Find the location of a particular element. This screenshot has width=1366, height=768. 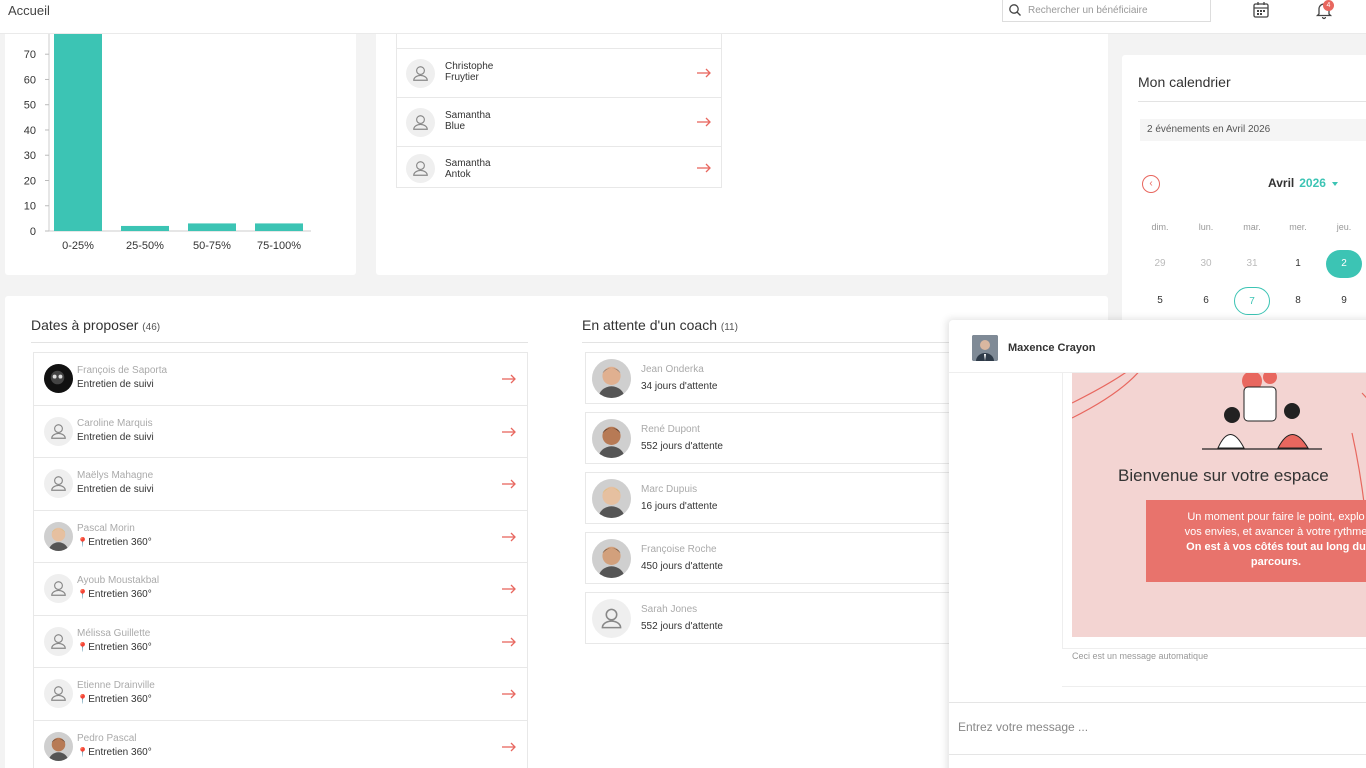

list-item: Pedro Pascal 📍Entretien 360° is located at coordinates (280, 743).